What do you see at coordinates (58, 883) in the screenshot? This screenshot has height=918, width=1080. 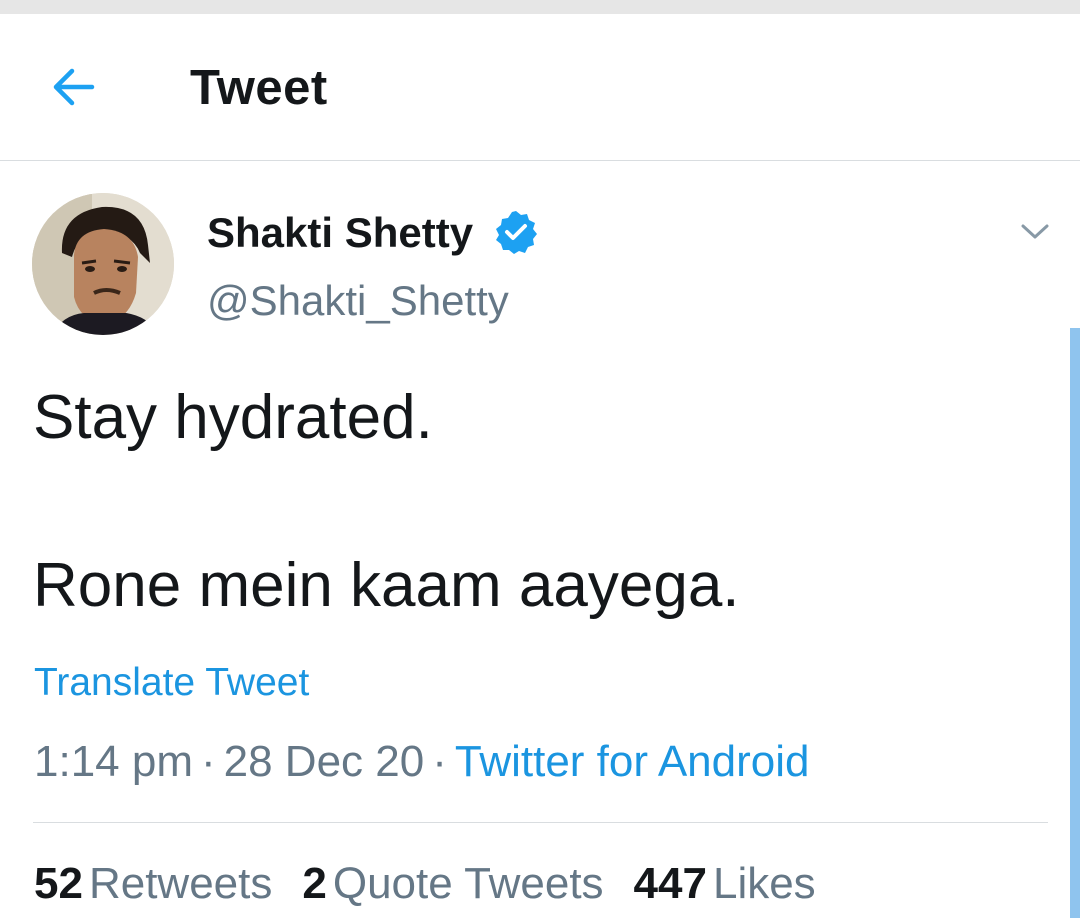 I see `retweets-count: 52` at bounding box center [58, 883].